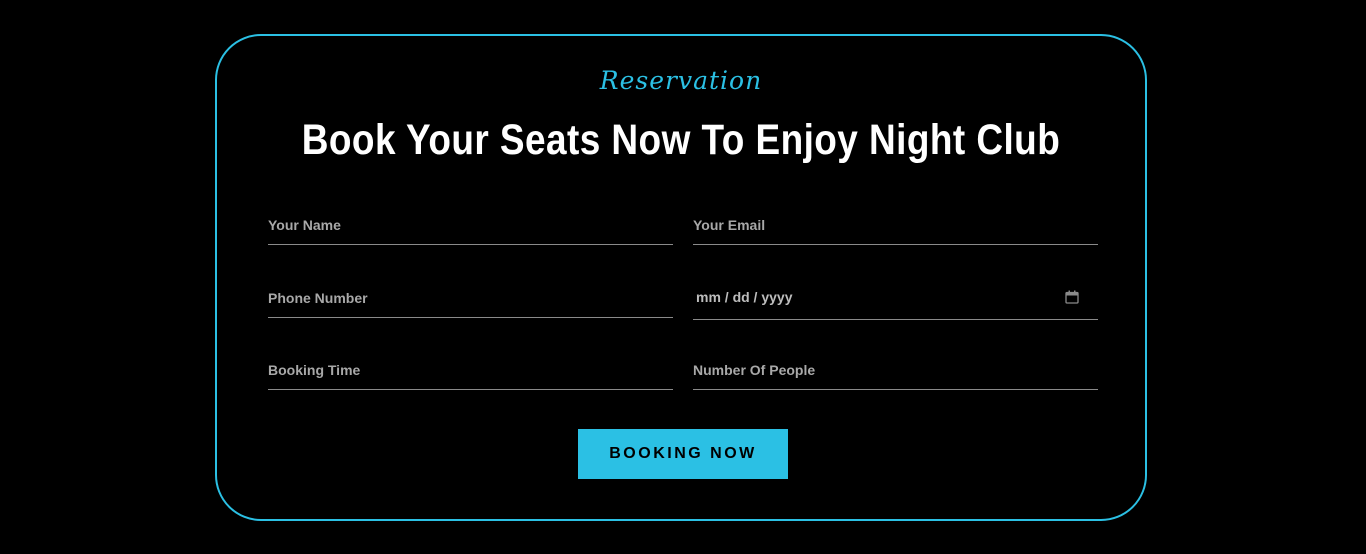 The width and height of the screenshot is (1366, 554). I want to click on booking-time-input, so click(470, 369).